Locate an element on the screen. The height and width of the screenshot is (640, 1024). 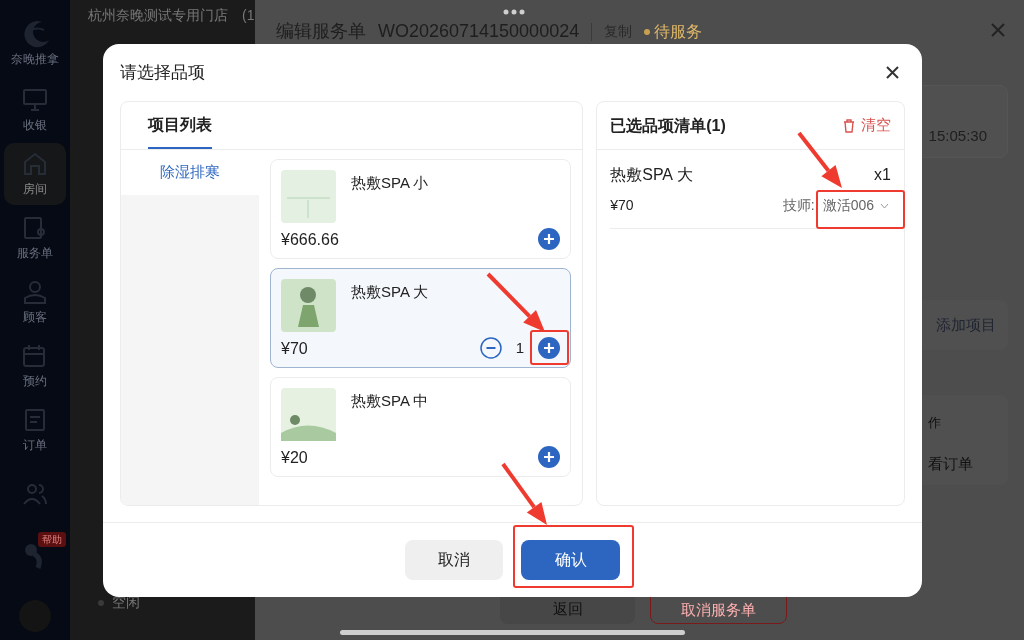
more-icon is located at coordinates (514, 12).